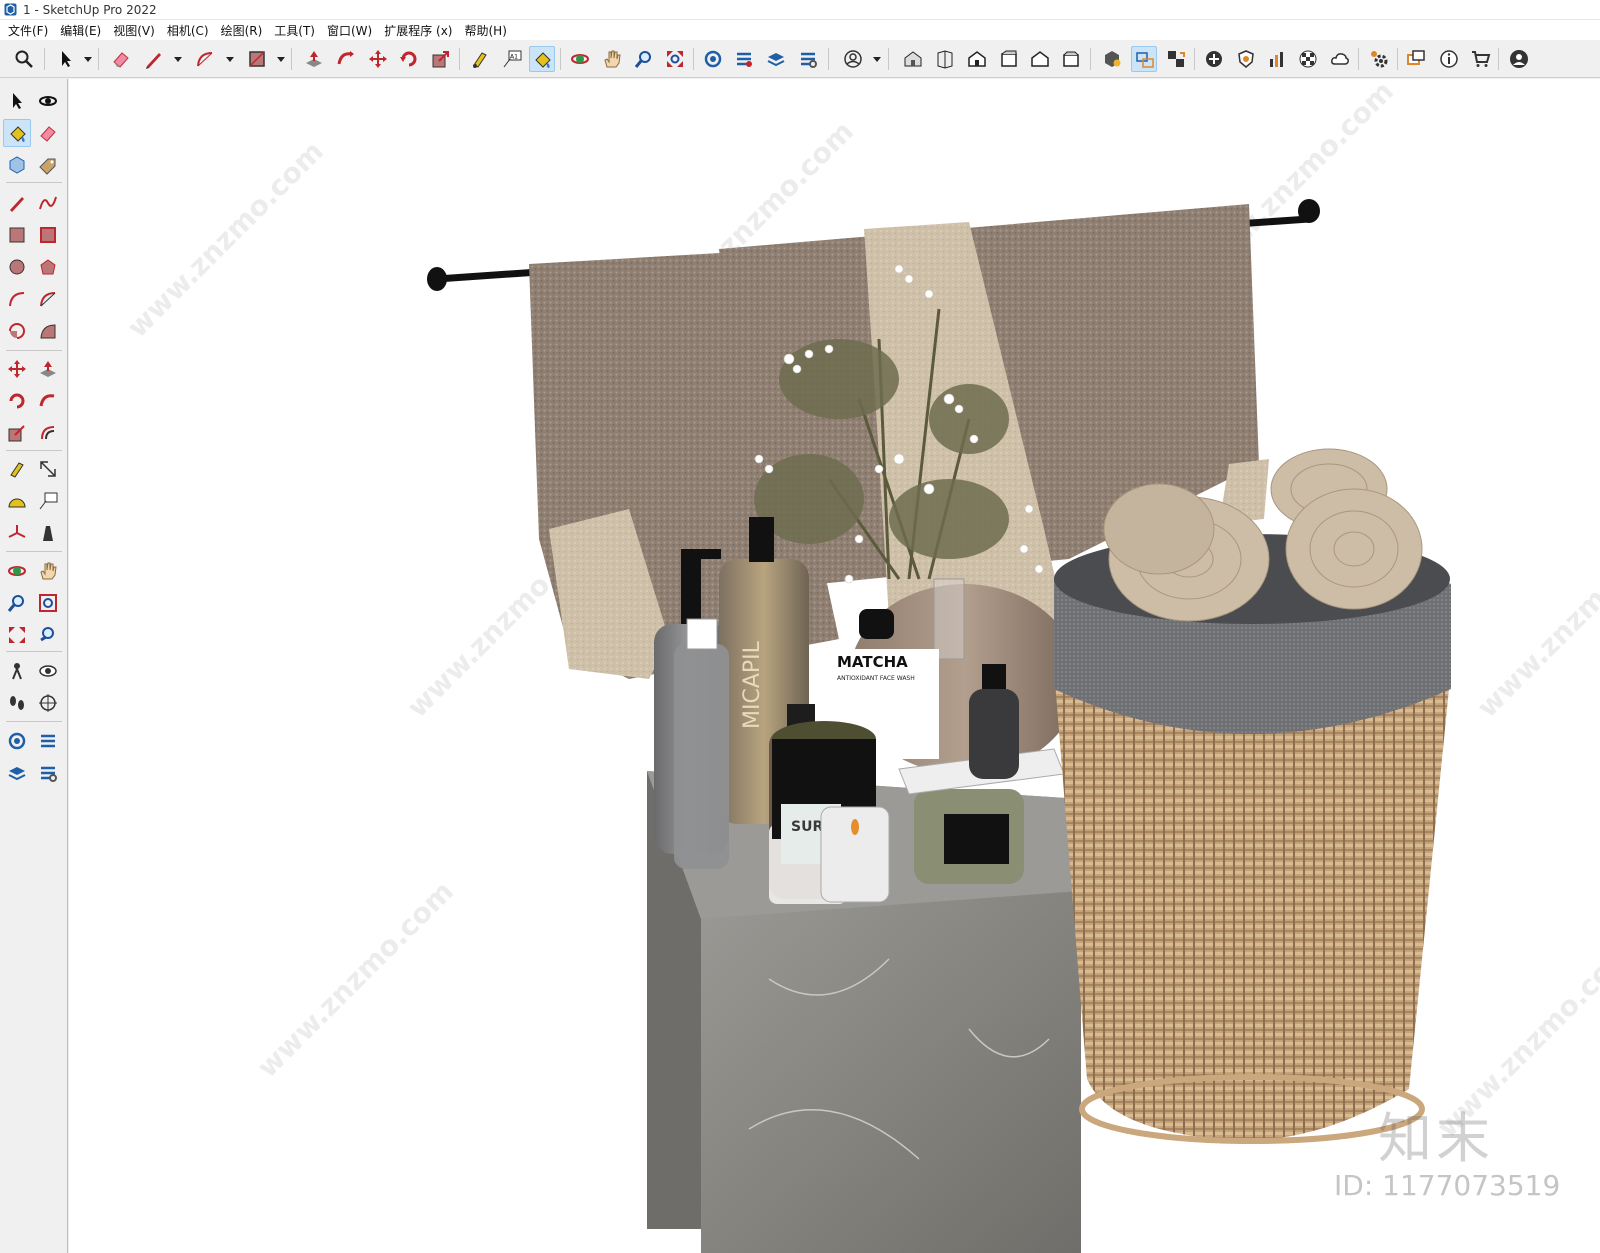 The height and width of the screenshot is (1253, 1600). What do you see at coordinates (48, 501) in the screenshot?
I see `text-tool-button` at bounding box center [48, 501].